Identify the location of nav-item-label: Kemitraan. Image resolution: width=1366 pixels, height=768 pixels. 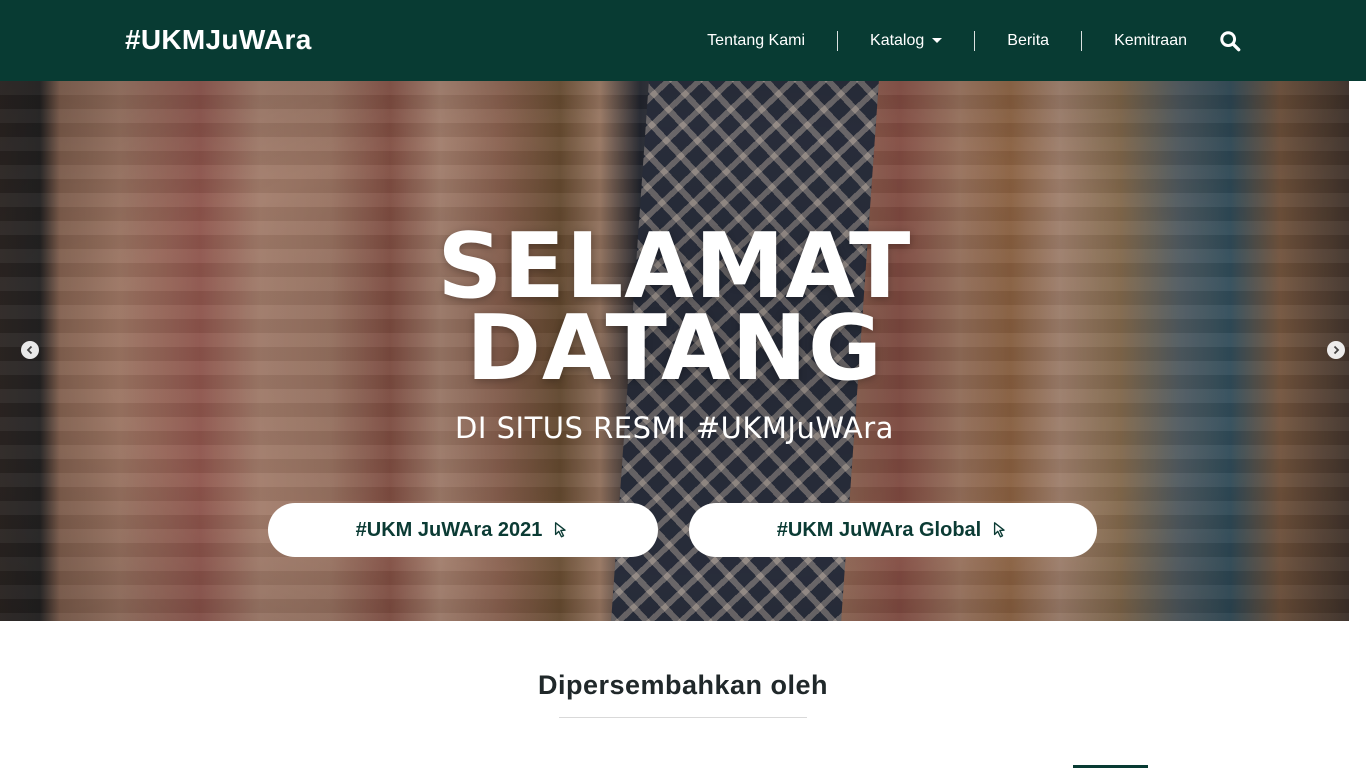
(1150, 40).